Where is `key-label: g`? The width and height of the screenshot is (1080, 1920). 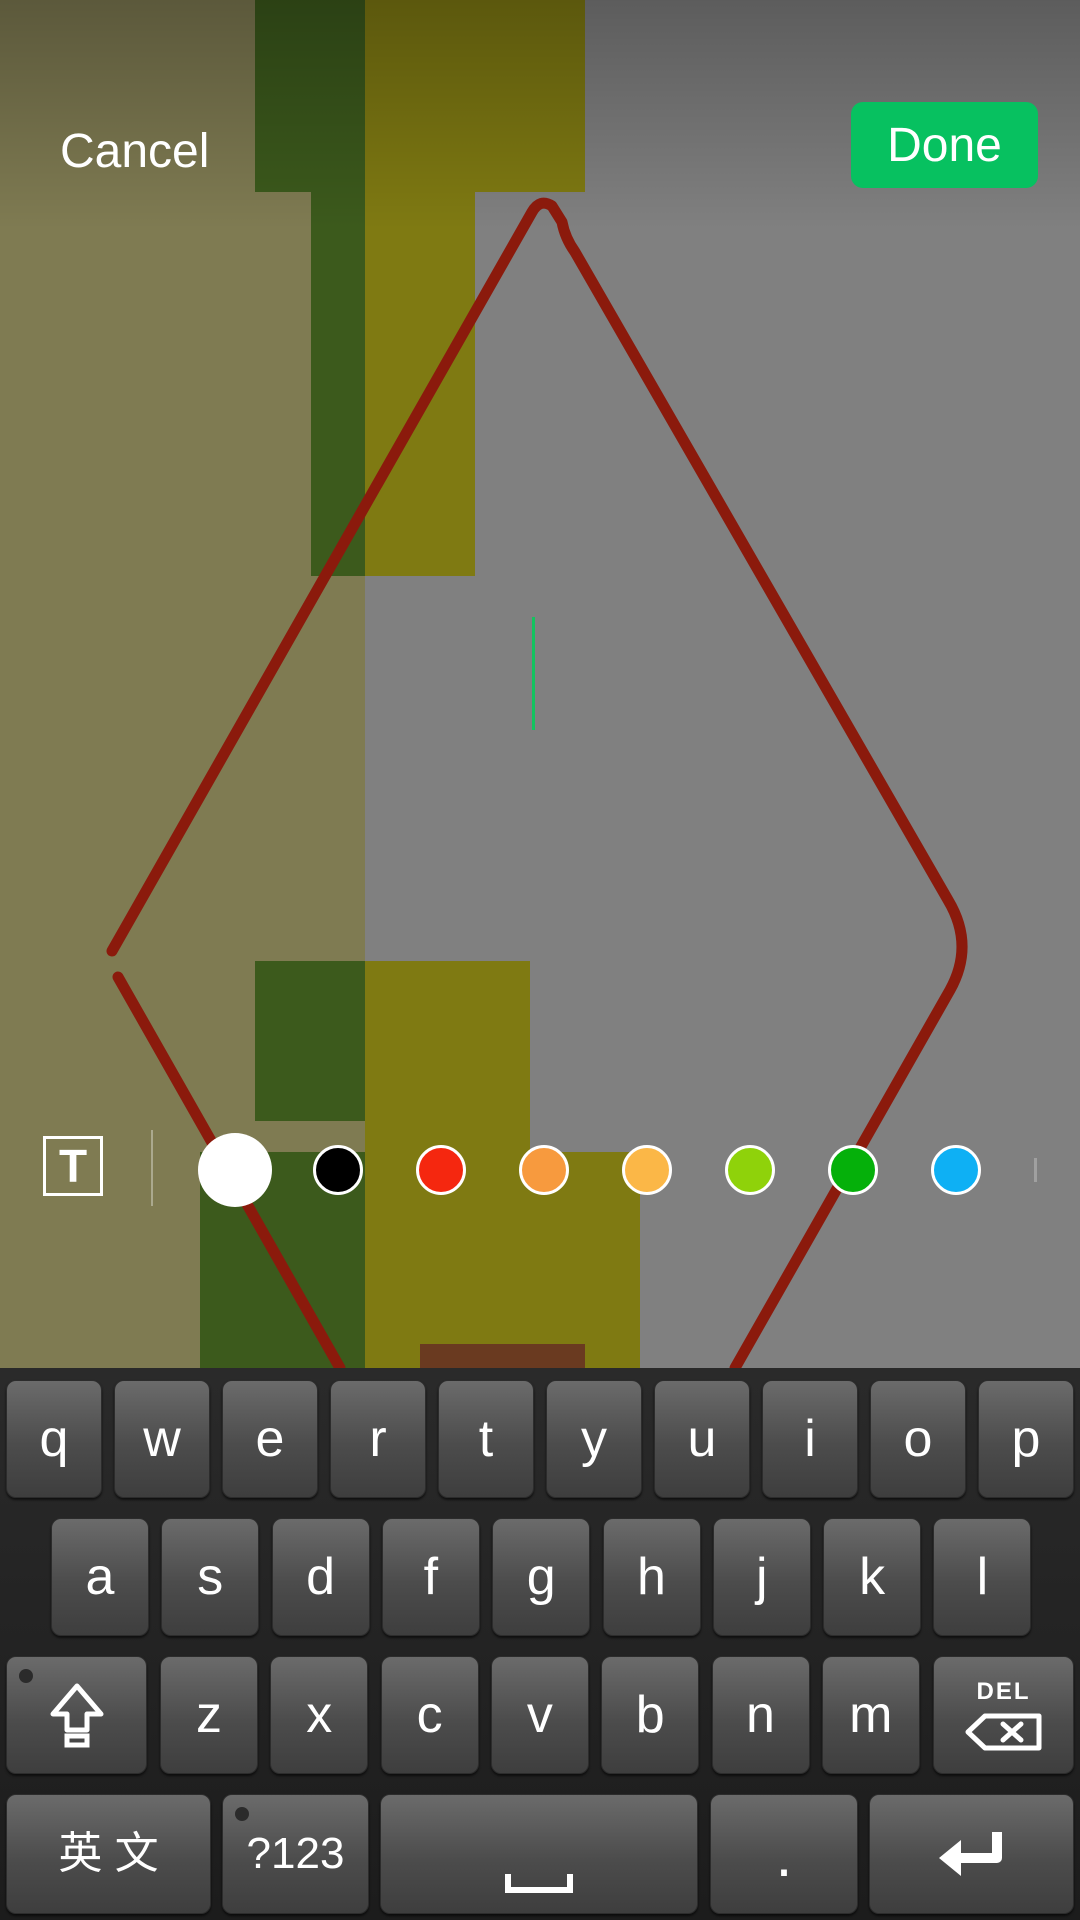 key-label: g is located at coordinates (541, 1577).